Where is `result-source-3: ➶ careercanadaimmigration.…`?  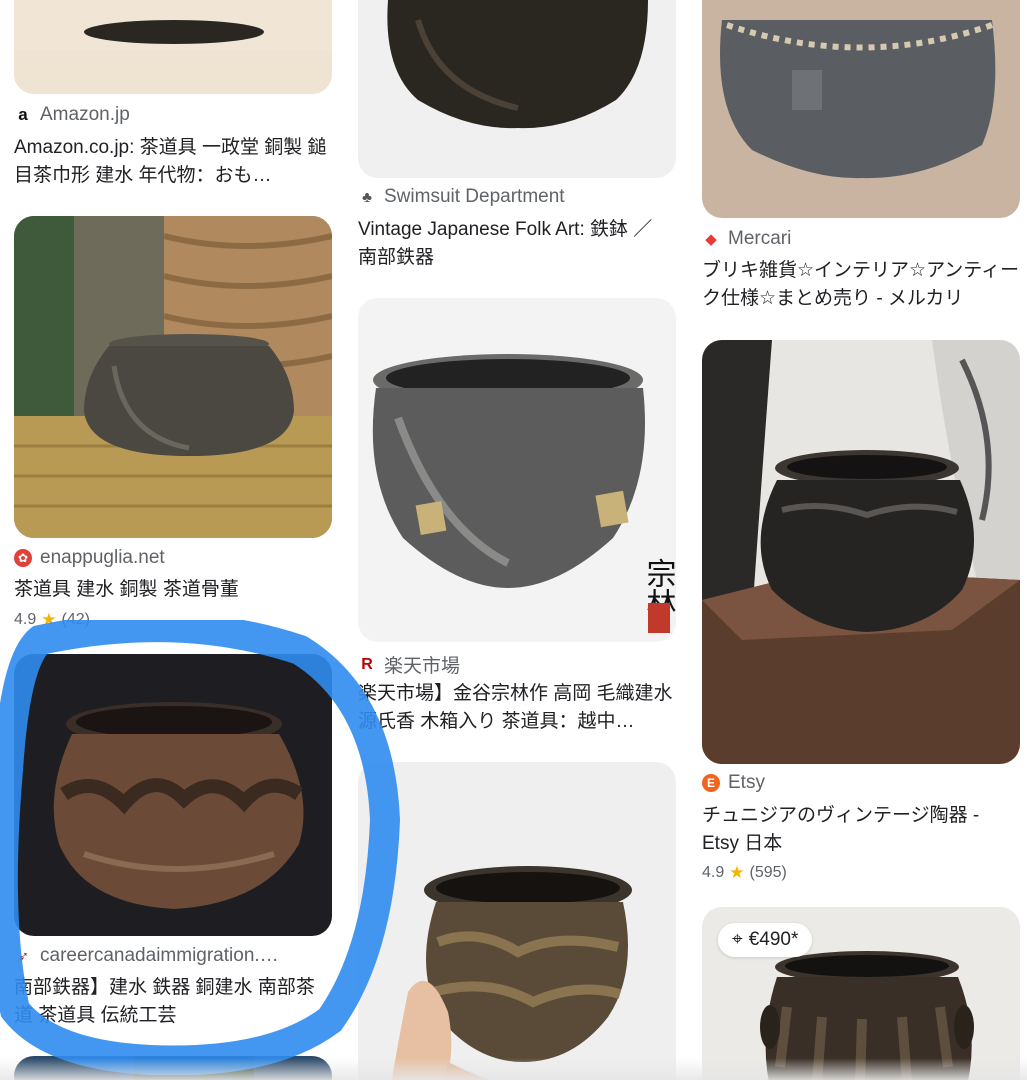
result-source-3: ➶ careercanadaimmigration.… is located at coordinates (146, 956).